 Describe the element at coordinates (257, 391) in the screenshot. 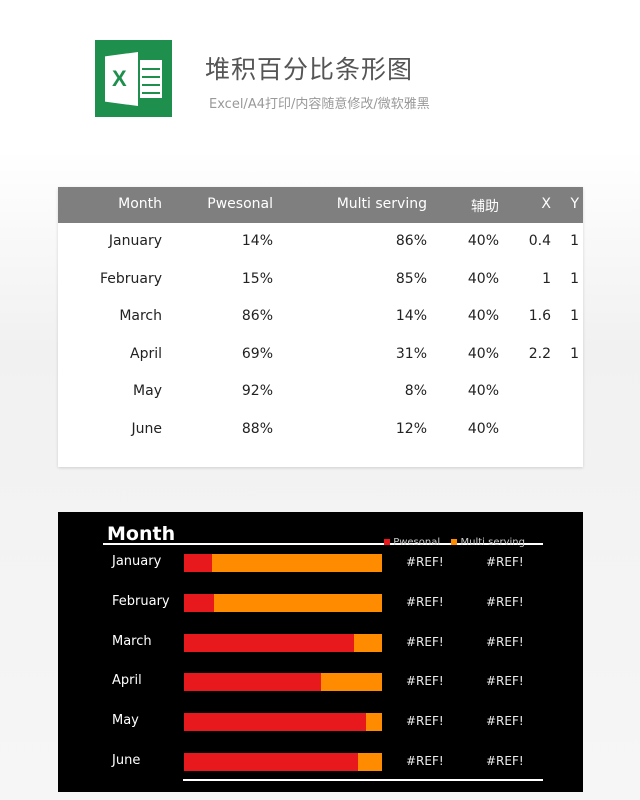

I see `table-cell: 92%` at that location.